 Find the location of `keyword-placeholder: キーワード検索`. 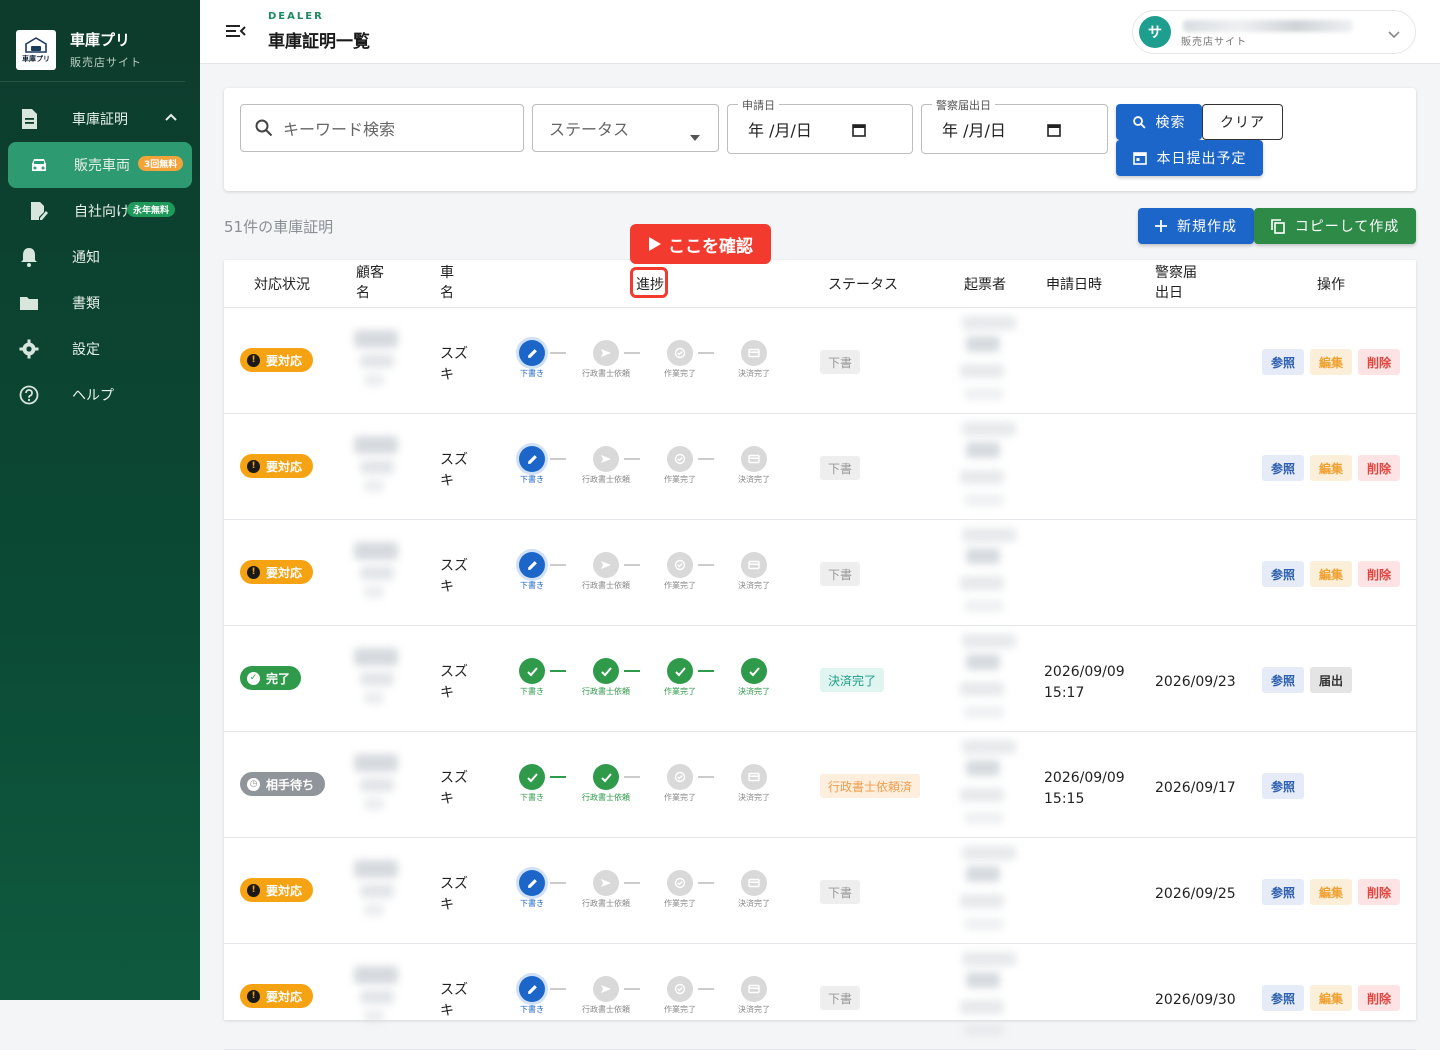

keyword-placeholder: キーワード検索 is located at coordinates (339, 129).